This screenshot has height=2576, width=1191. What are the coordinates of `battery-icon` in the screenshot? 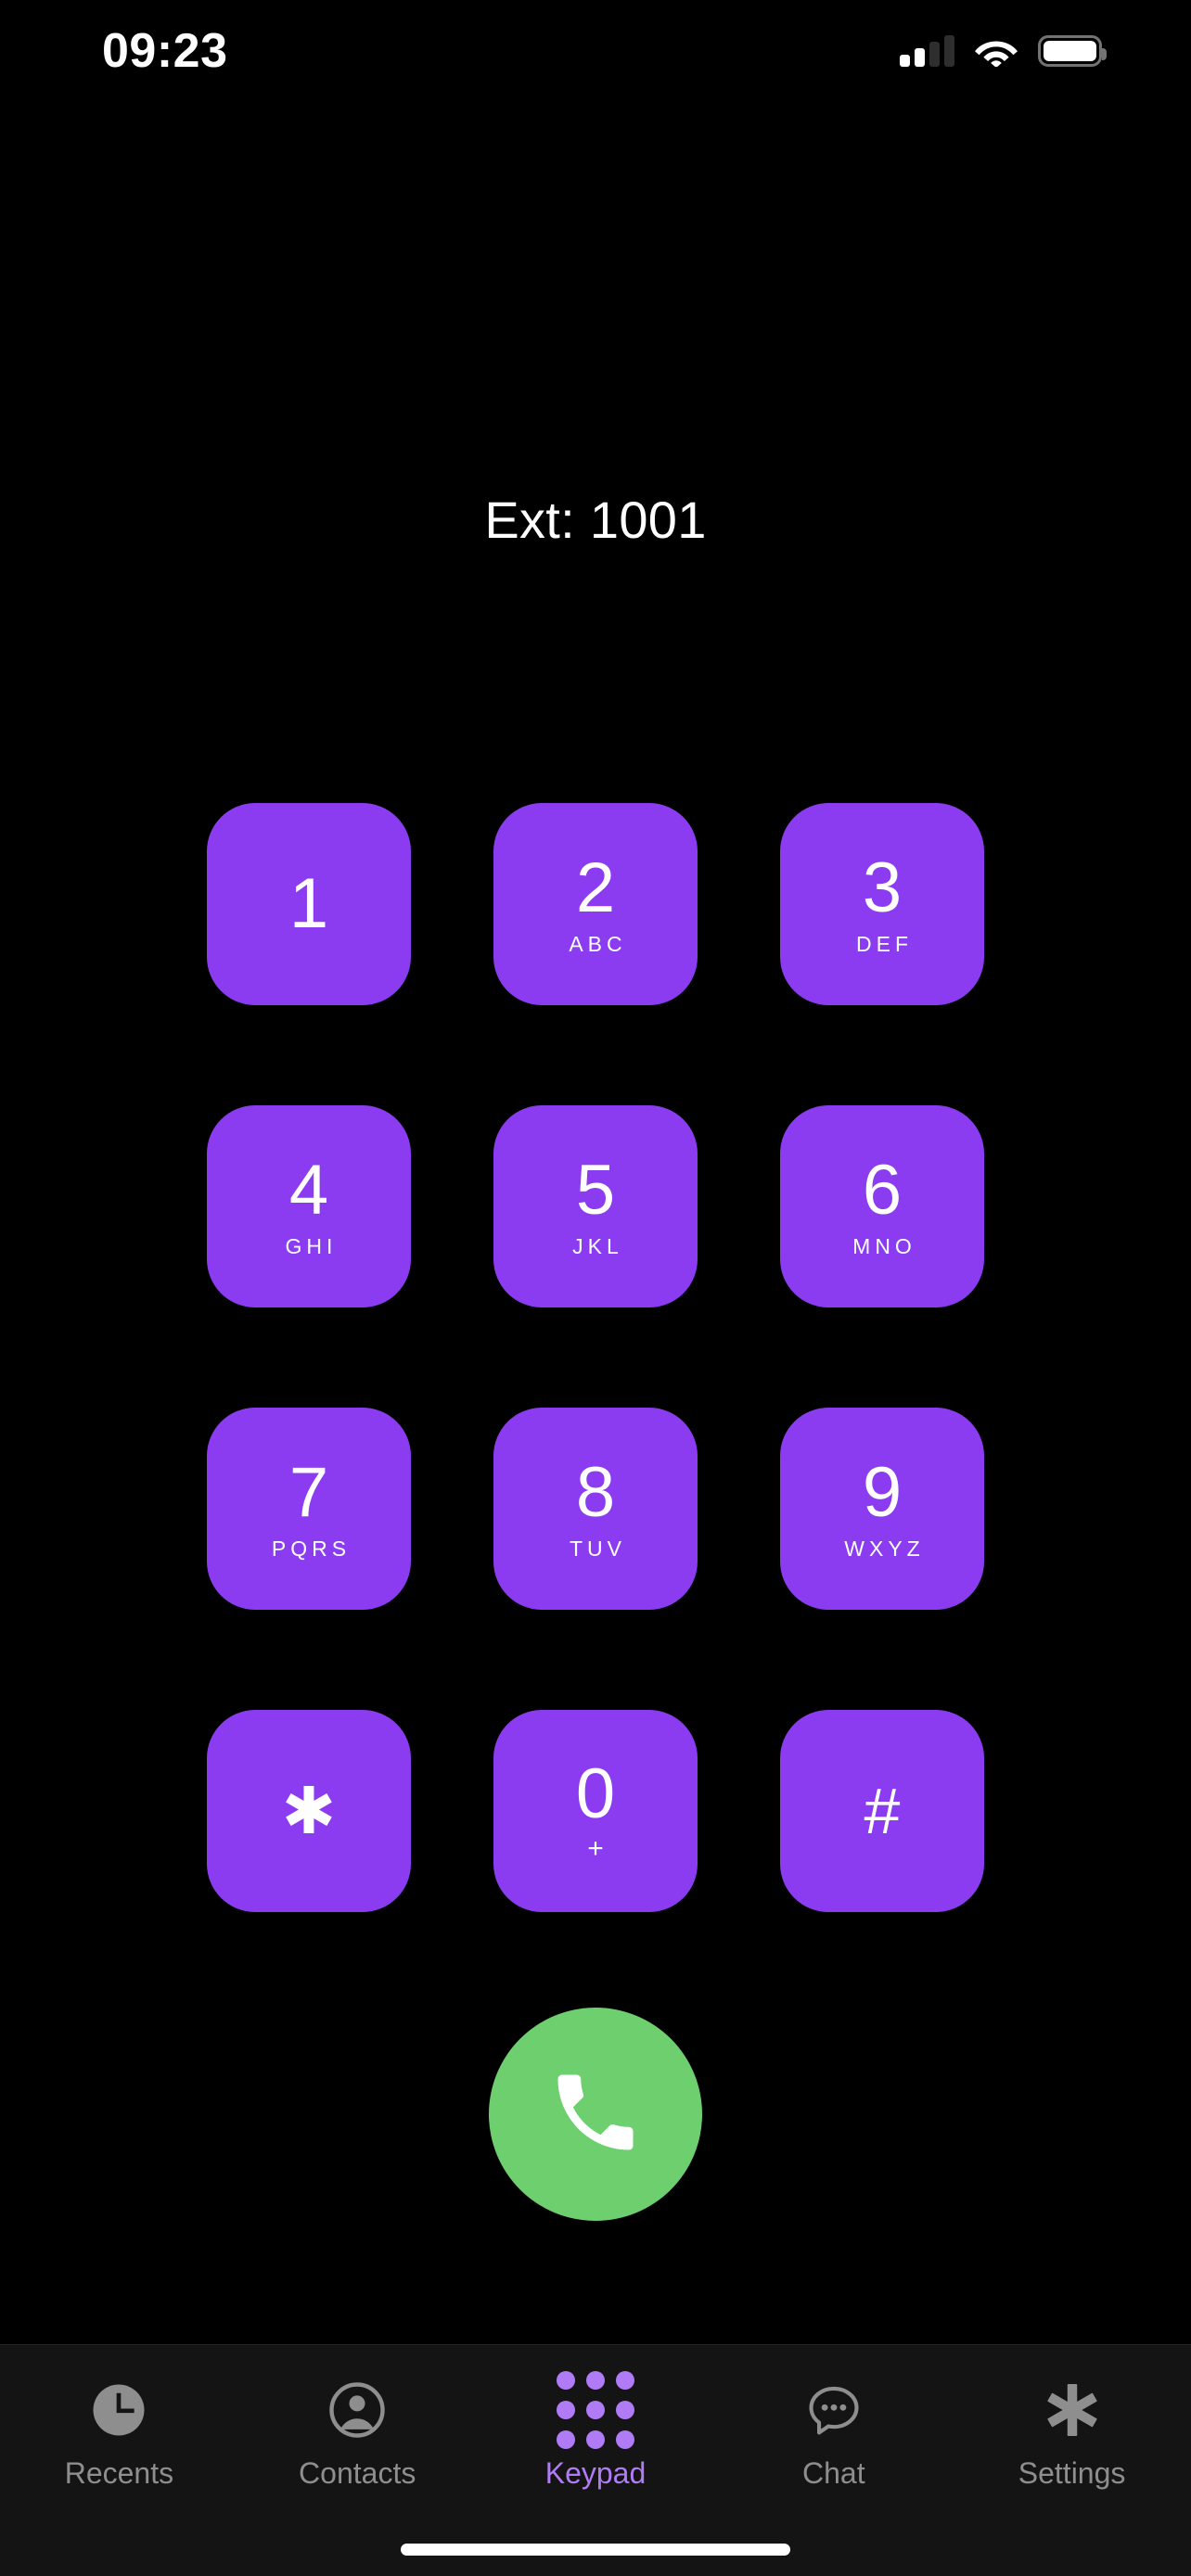 It's located at (1073, 51).